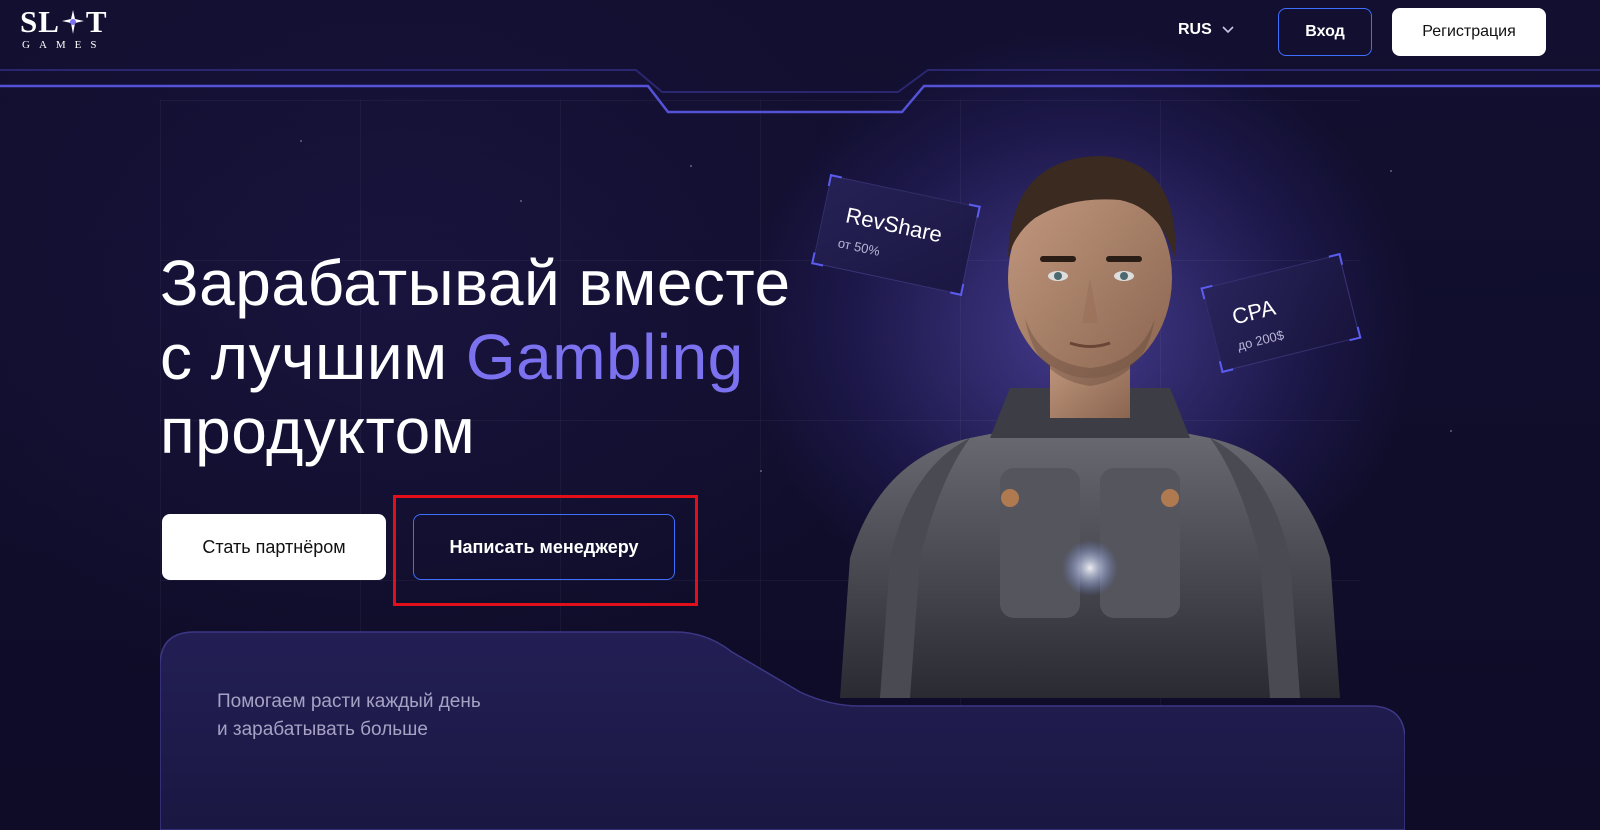  What do you see at coordinates (475, 283) in the screenshot?
I see `hero-title-line1: Зарабатывай вместе` at bounding box center [475, 283].